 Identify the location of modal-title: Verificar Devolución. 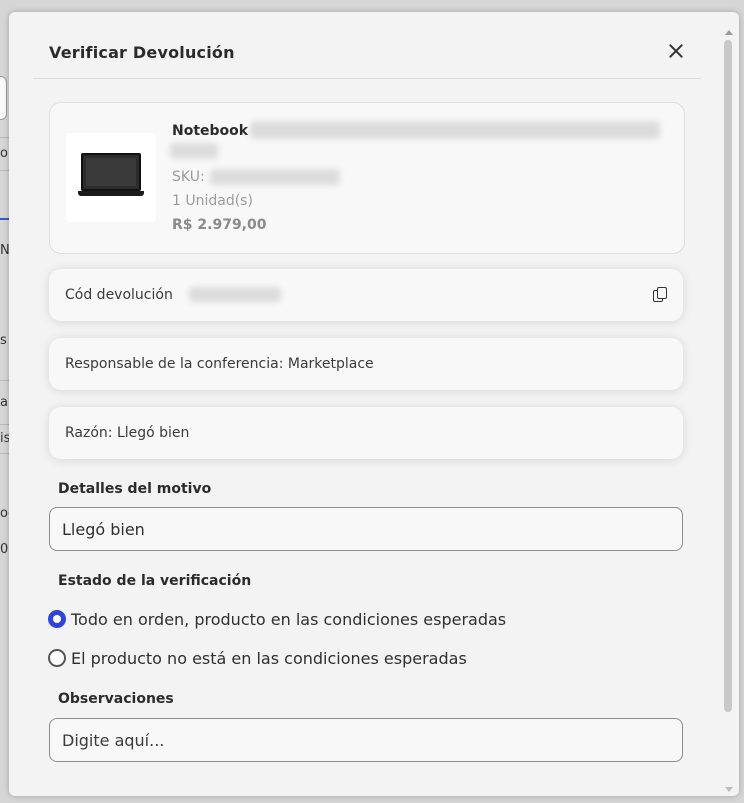
(142, 52).